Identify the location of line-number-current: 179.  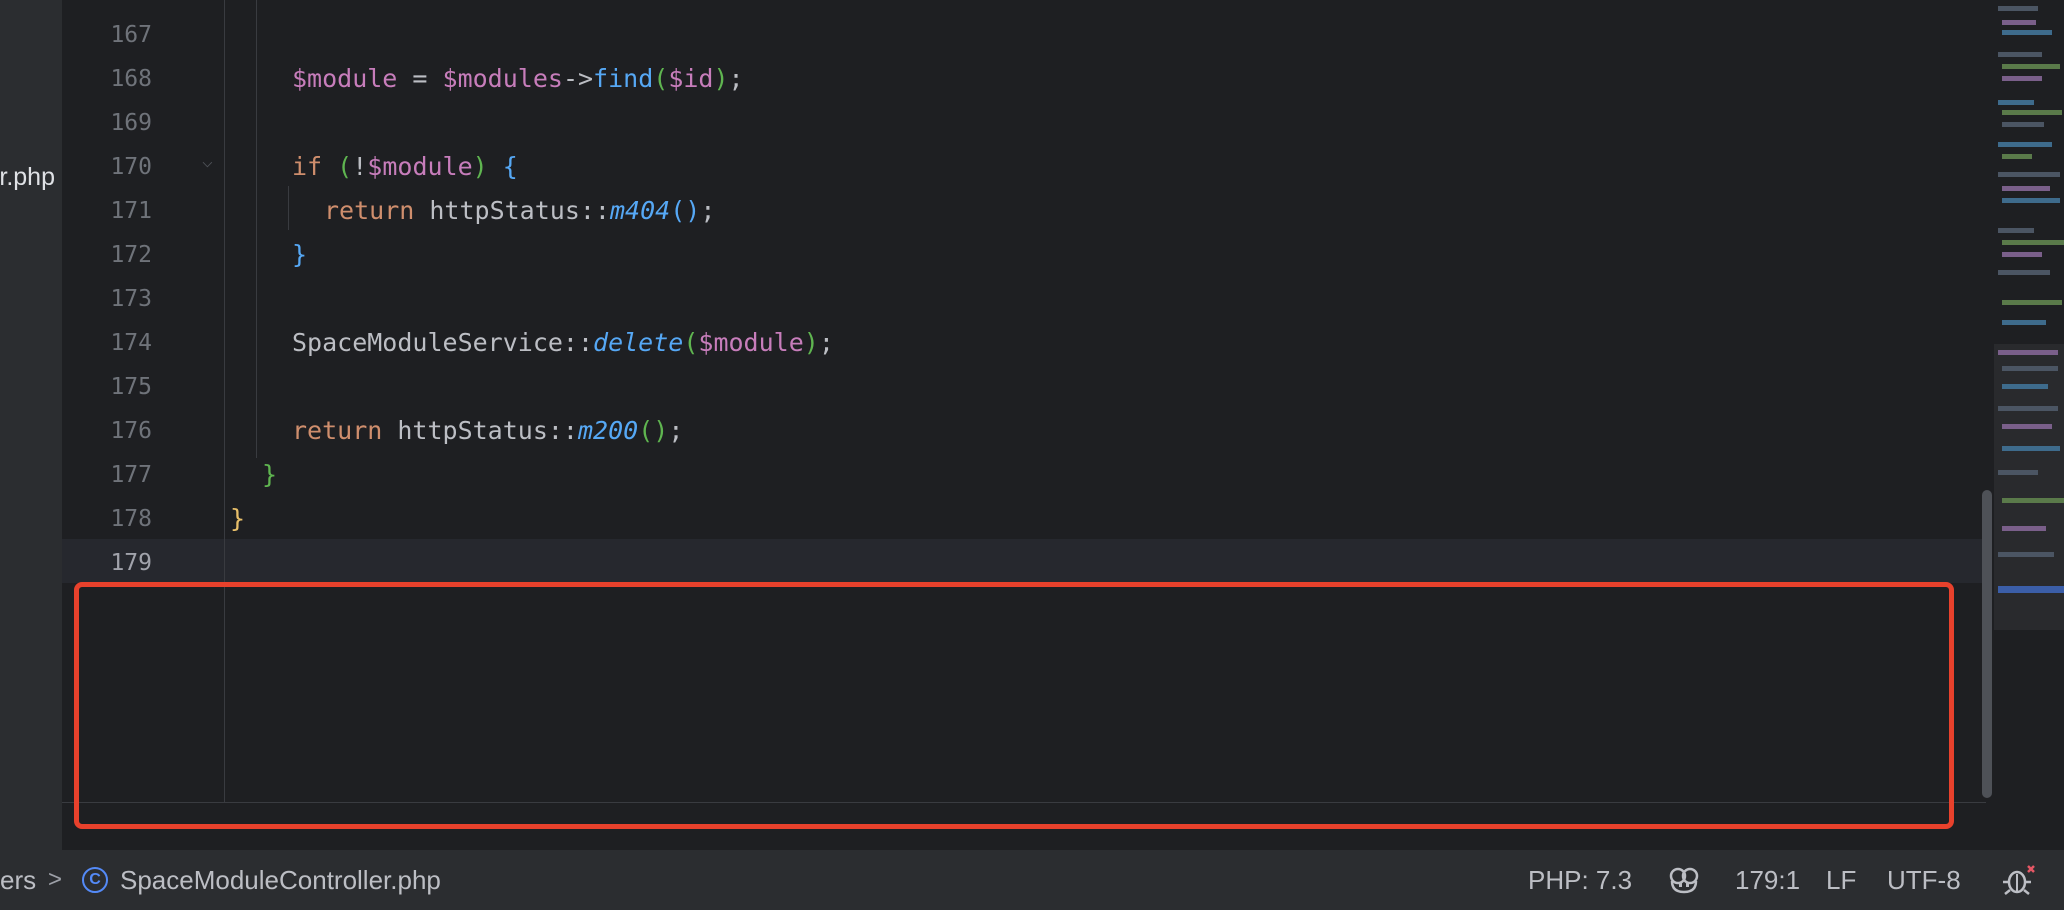
(131, 563).